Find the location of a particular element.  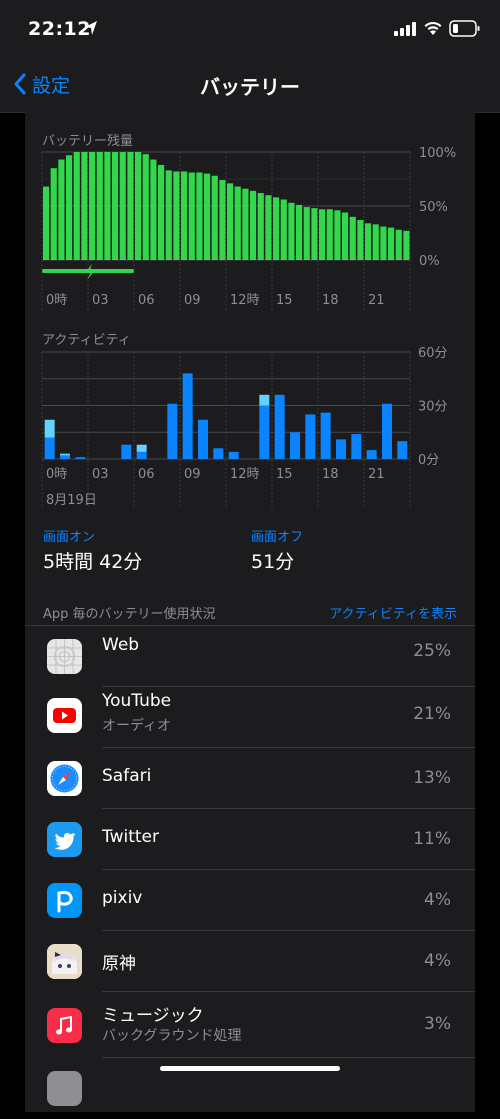

y-tick-label: 30分 is located at coordinates (433, 407).